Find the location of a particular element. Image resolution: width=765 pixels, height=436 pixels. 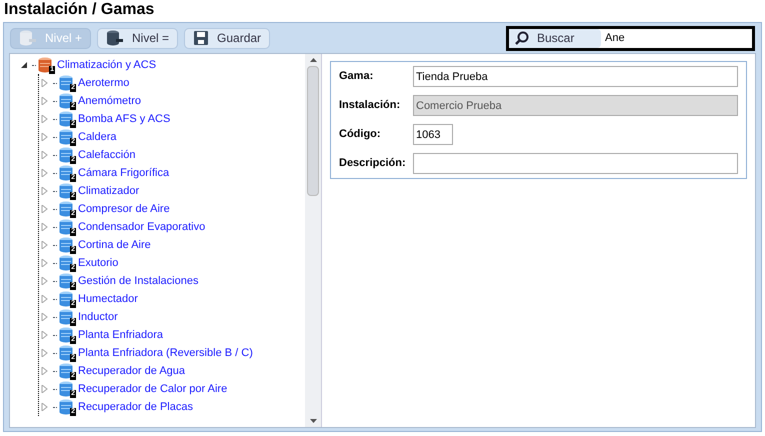

tree-item: Condensador Evaporativo is located at coordinates (142, 227).